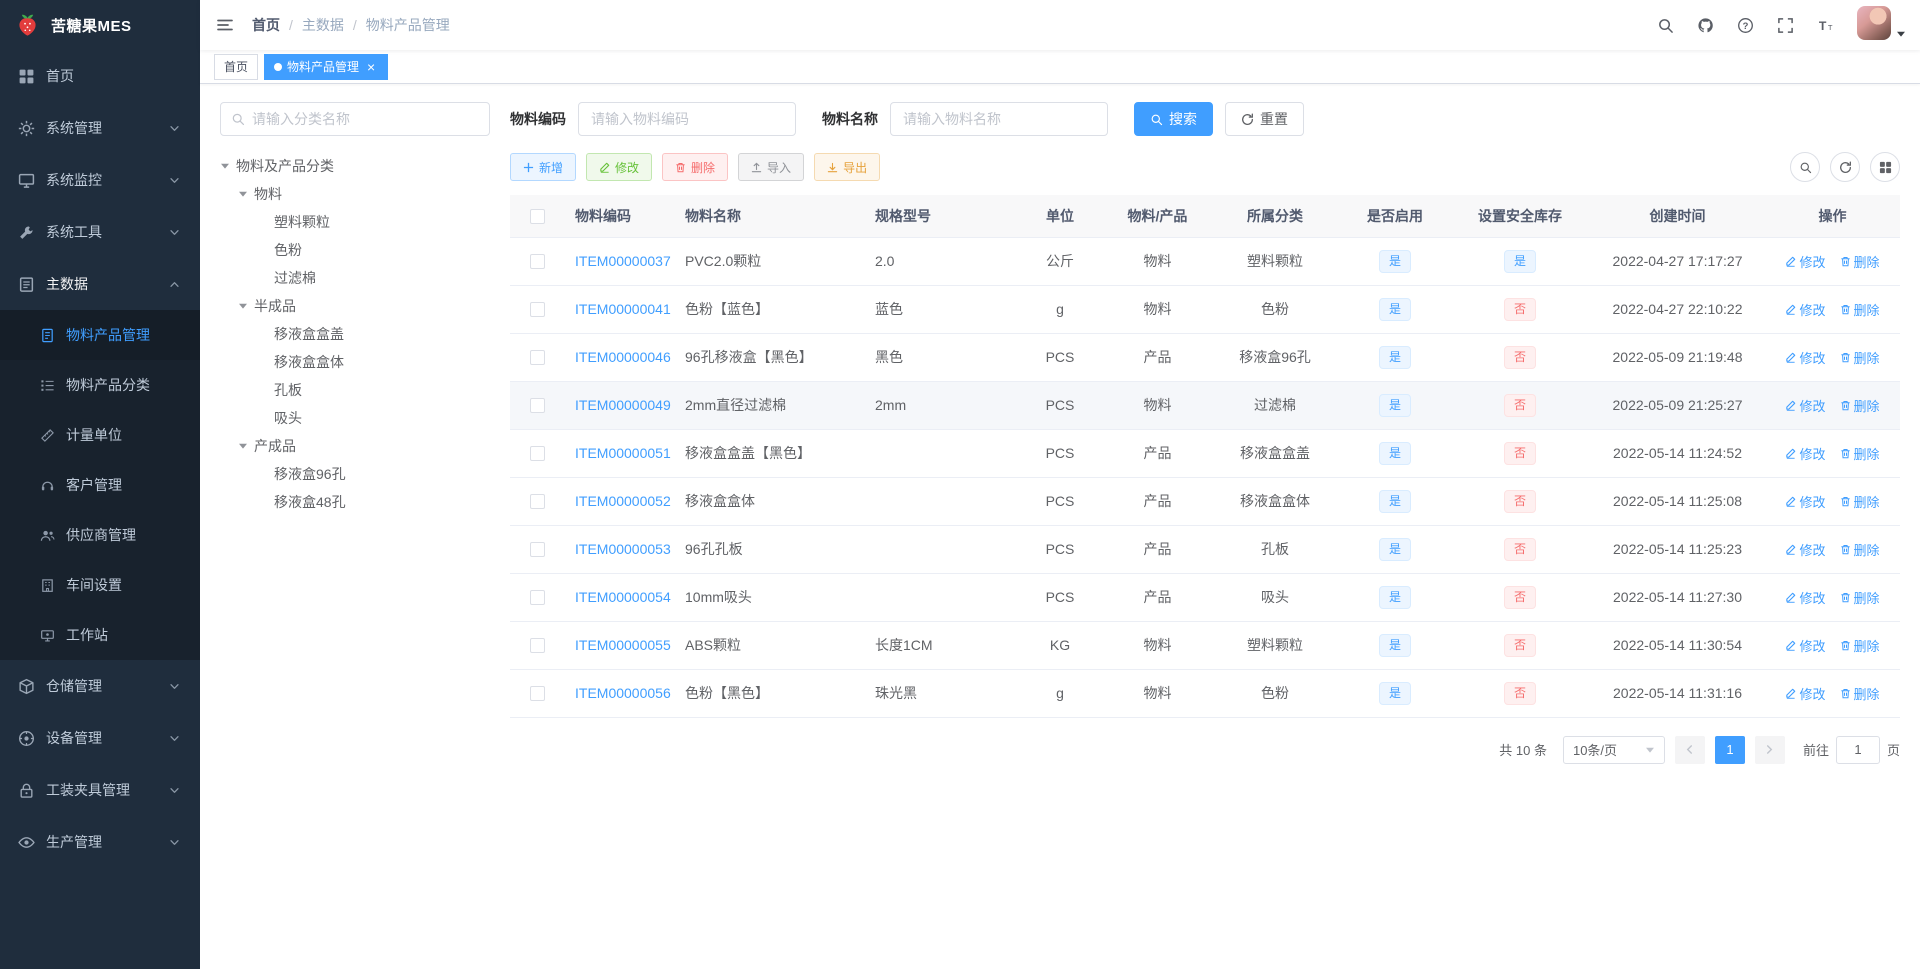 Image resolution: width=1920 pixels, height=969 pixels. What do you see at coordinates (236, 66) in the screenshot?
I see `tag-view-item: 首页` at bounding box center [236, 66].